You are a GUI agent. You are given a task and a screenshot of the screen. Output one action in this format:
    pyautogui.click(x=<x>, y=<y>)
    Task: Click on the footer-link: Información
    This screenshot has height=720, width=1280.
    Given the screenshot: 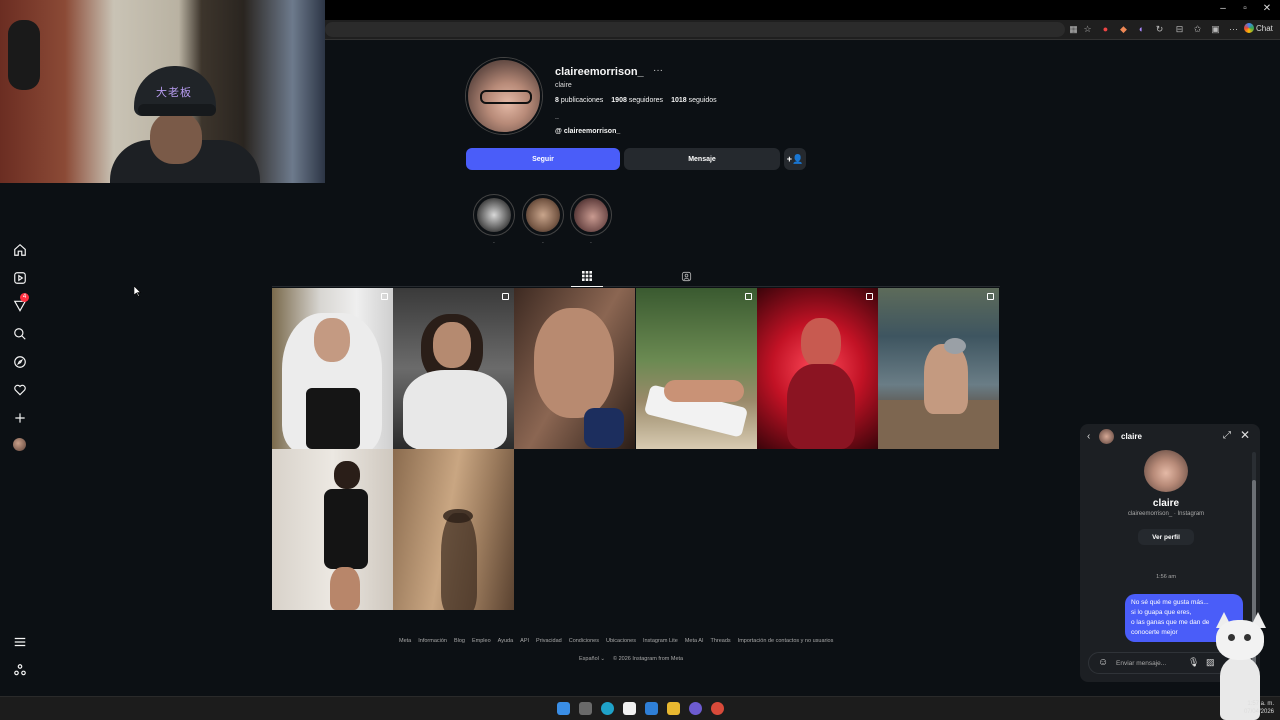 What is the action you would take?
    pyautogui.click(x=432, y=641)
    